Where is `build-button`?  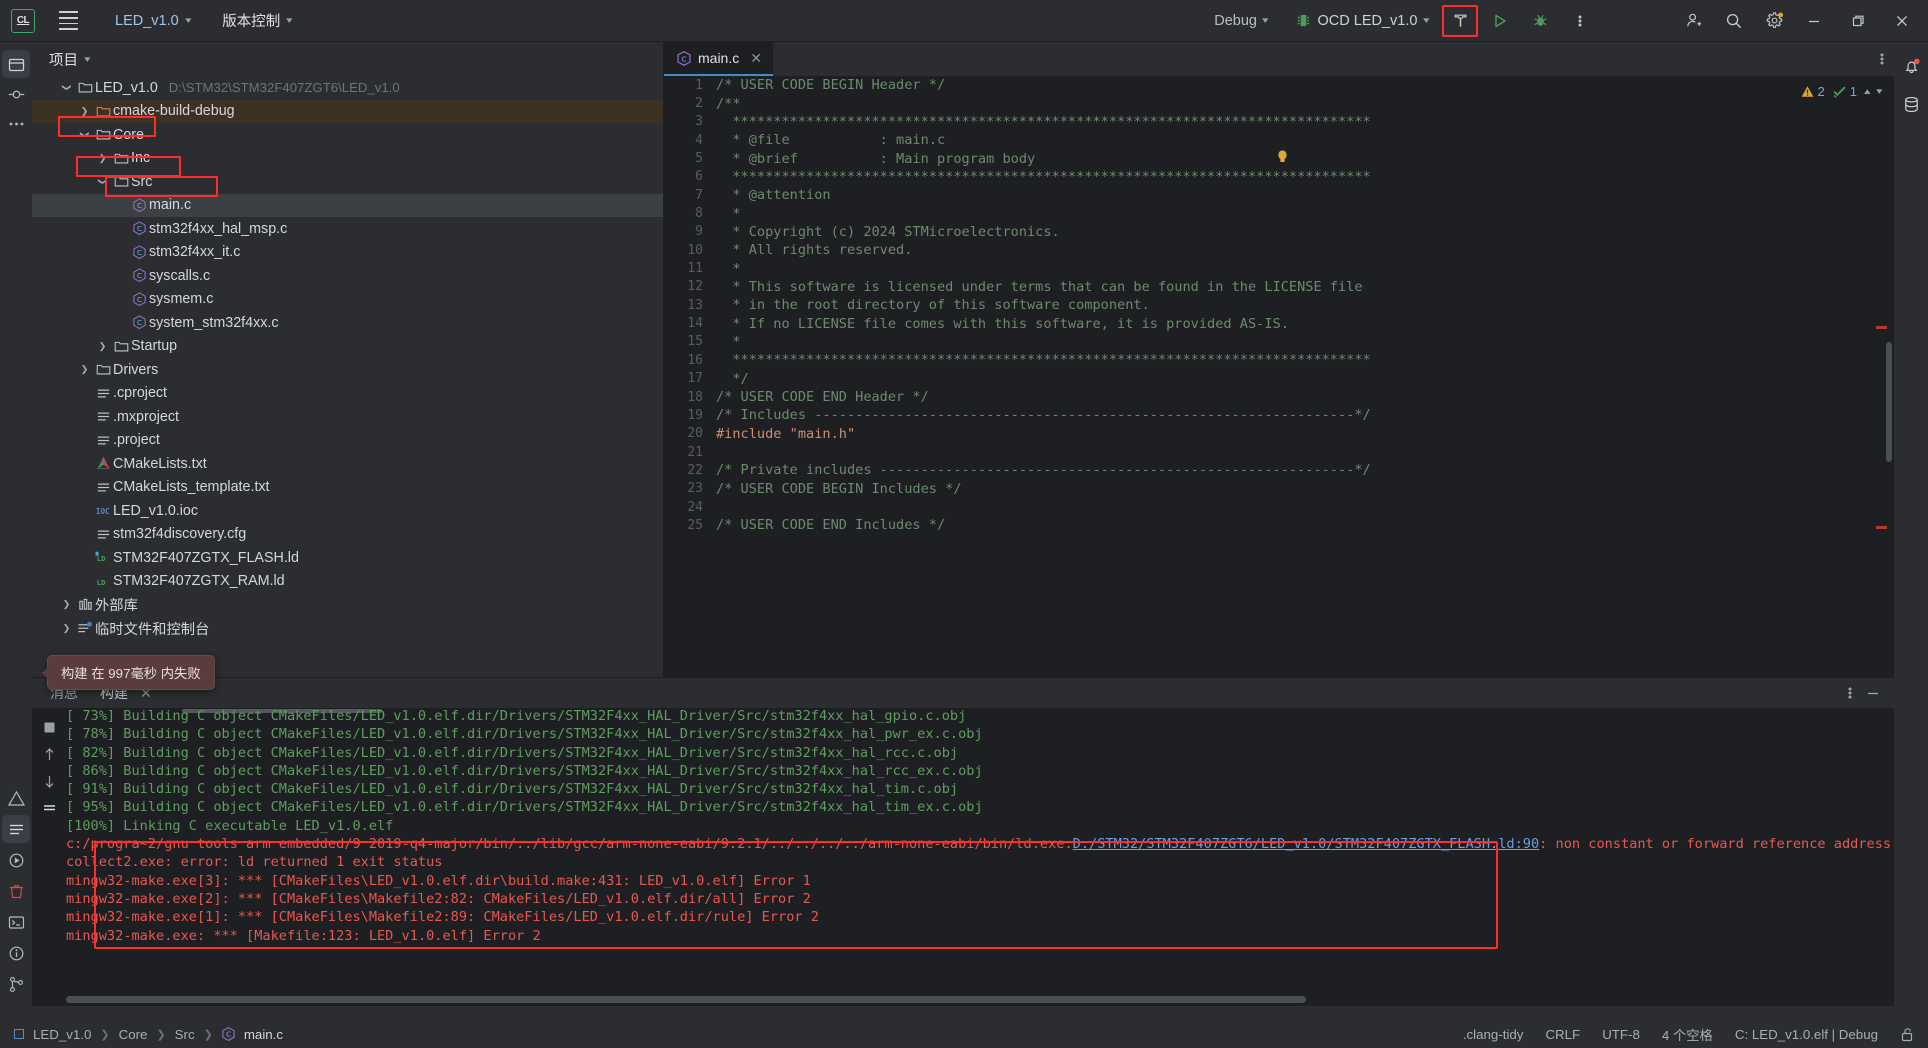 build-button is located at coordinates (1460, 20).